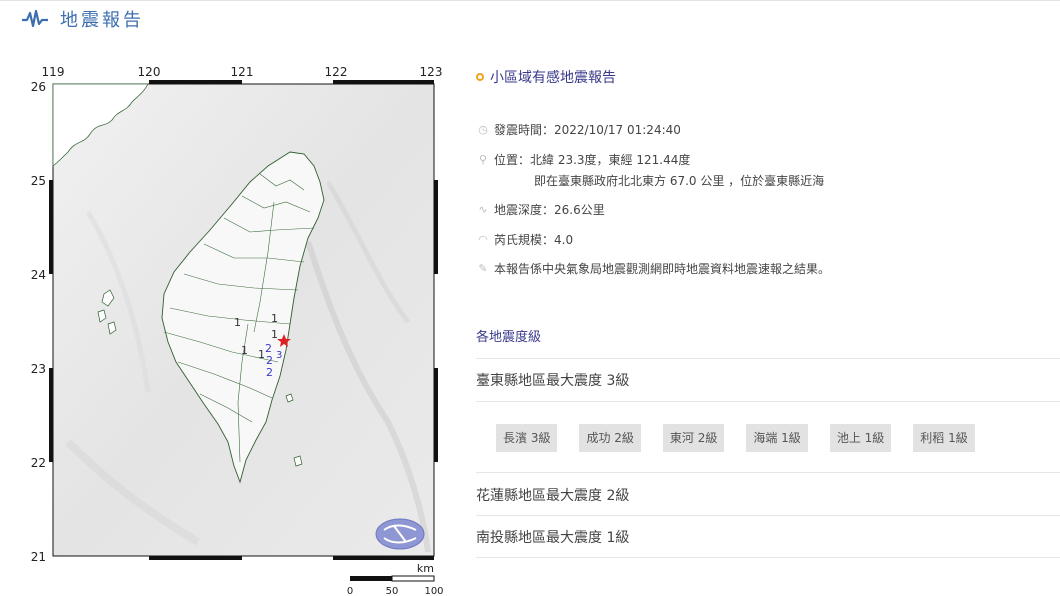 This screenshot has height=596, width=1060. I want to click on intensity-mark: 2, so click(269, 372).